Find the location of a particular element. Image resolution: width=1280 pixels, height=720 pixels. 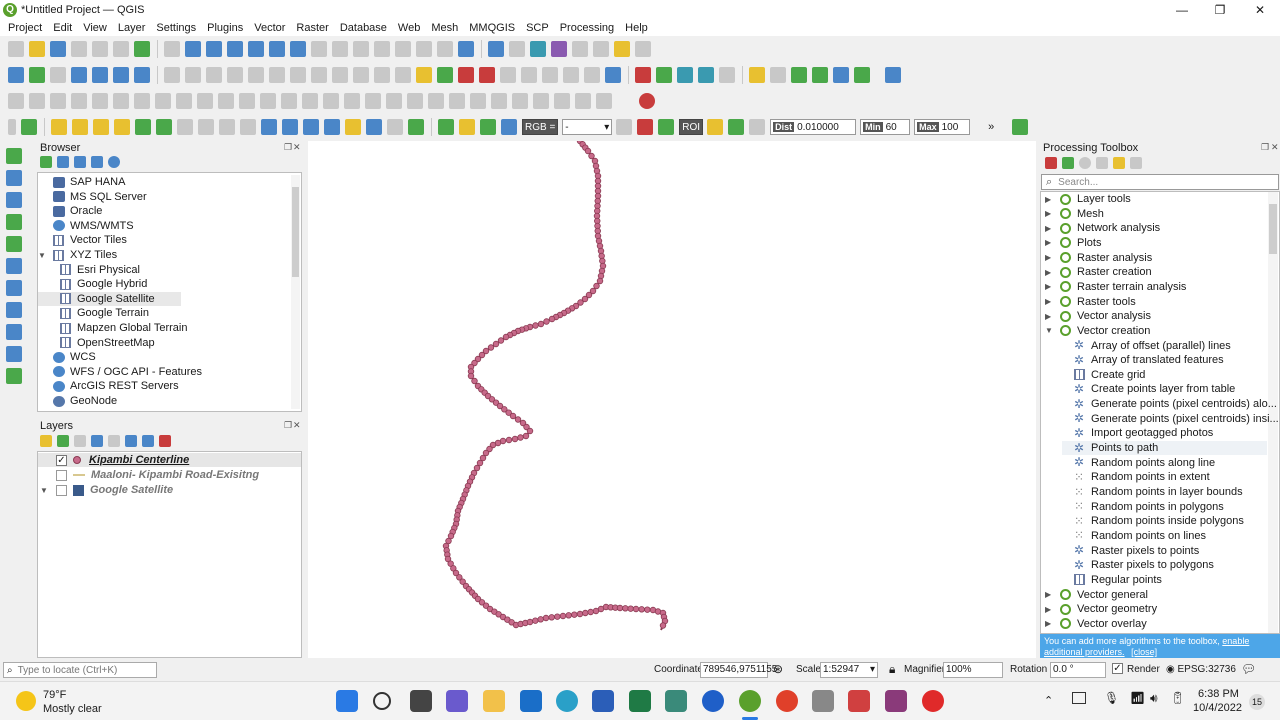

data-source-manager-icon is located at coordinates (16, 75).